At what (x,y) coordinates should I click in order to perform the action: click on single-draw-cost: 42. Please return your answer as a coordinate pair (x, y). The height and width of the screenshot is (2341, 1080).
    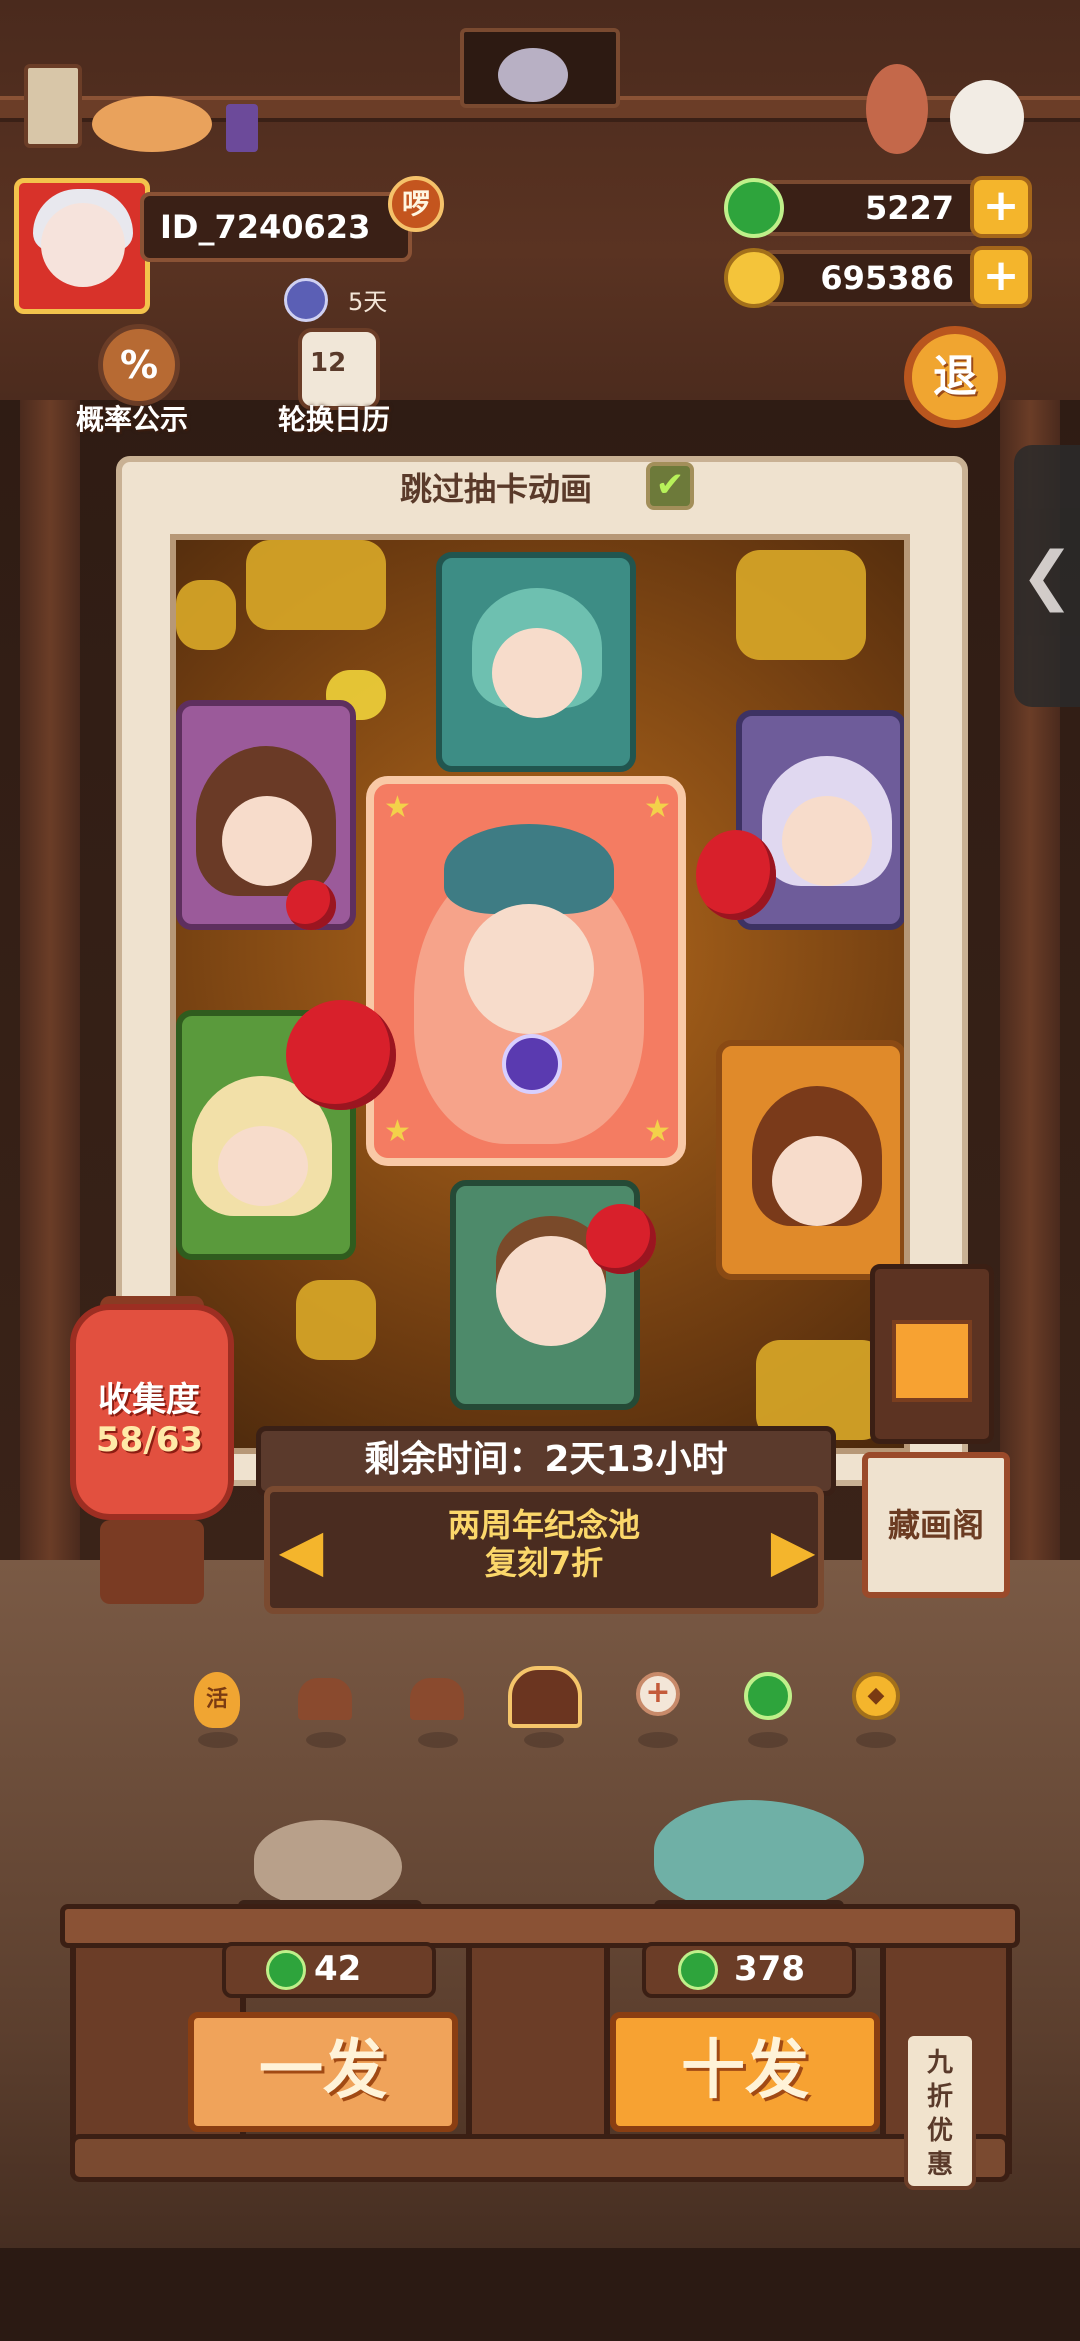
    Looking at the image, I should click on (329, 1970).